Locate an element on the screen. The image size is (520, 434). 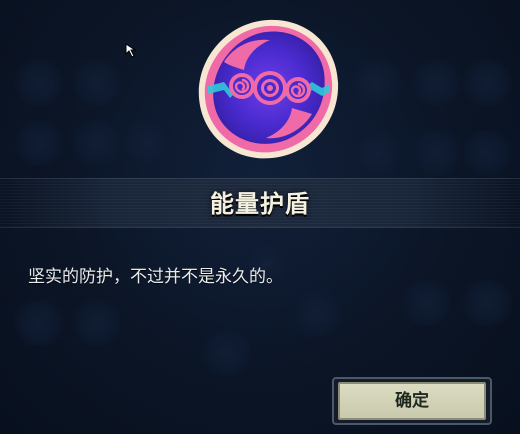
item-title: 能量护盾 is located at coordinates (260, 204).